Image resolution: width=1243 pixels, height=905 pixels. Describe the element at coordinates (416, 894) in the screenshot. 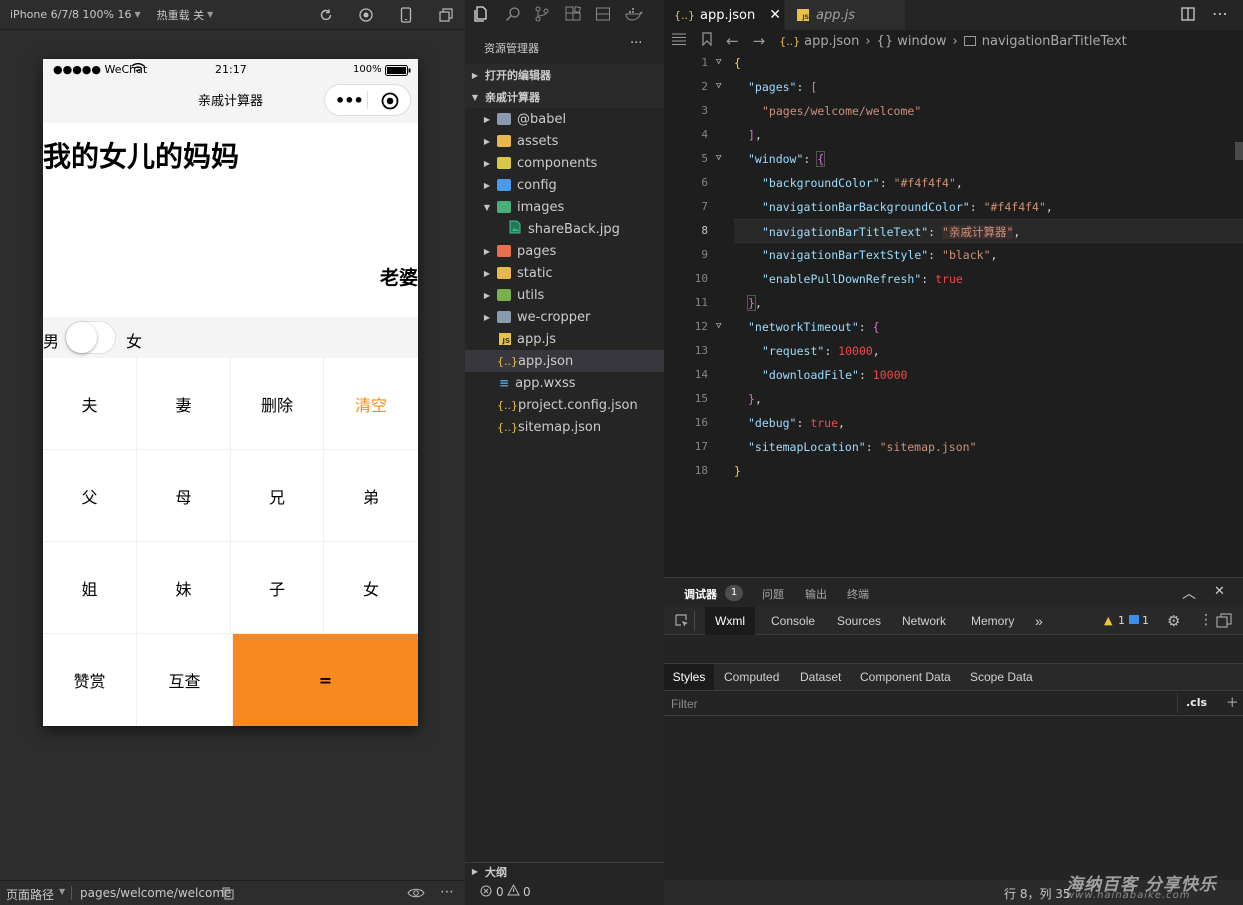

I see `eye-icon` at that location.